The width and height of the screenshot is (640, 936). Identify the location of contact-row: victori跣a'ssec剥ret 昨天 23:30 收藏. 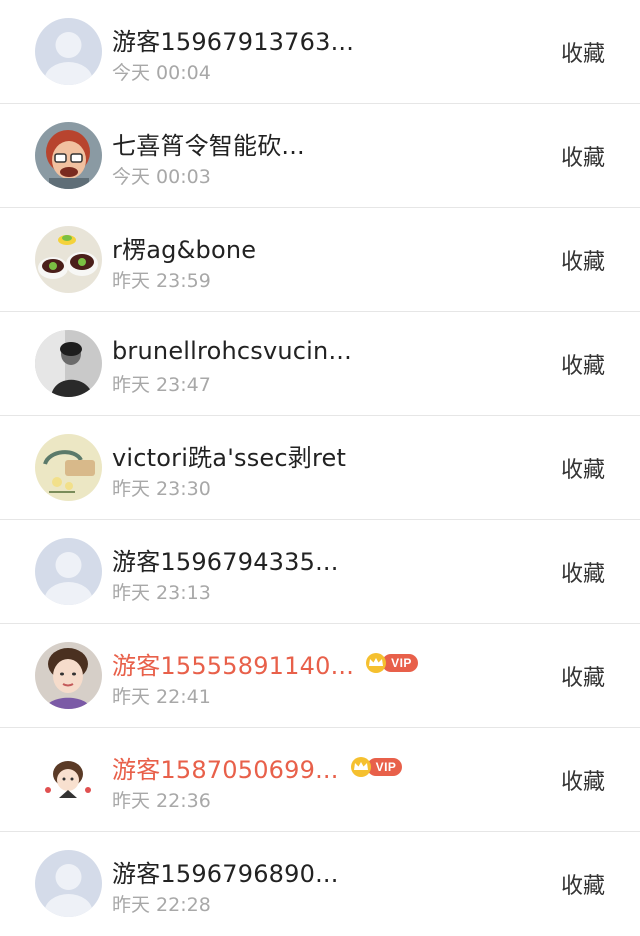
(320, 468).